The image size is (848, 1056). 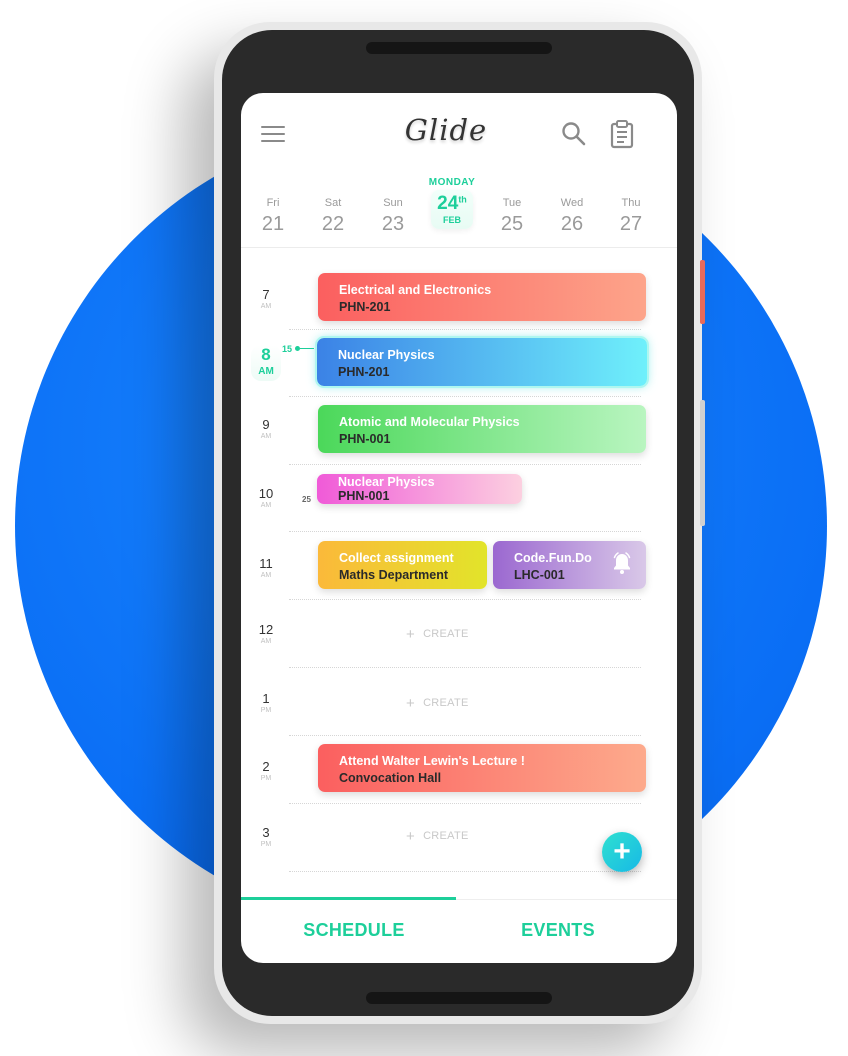 What do you see at coordinates (333, 224) in the screenshot?
I see `day-number: 22` at bounding box center [333, 224].